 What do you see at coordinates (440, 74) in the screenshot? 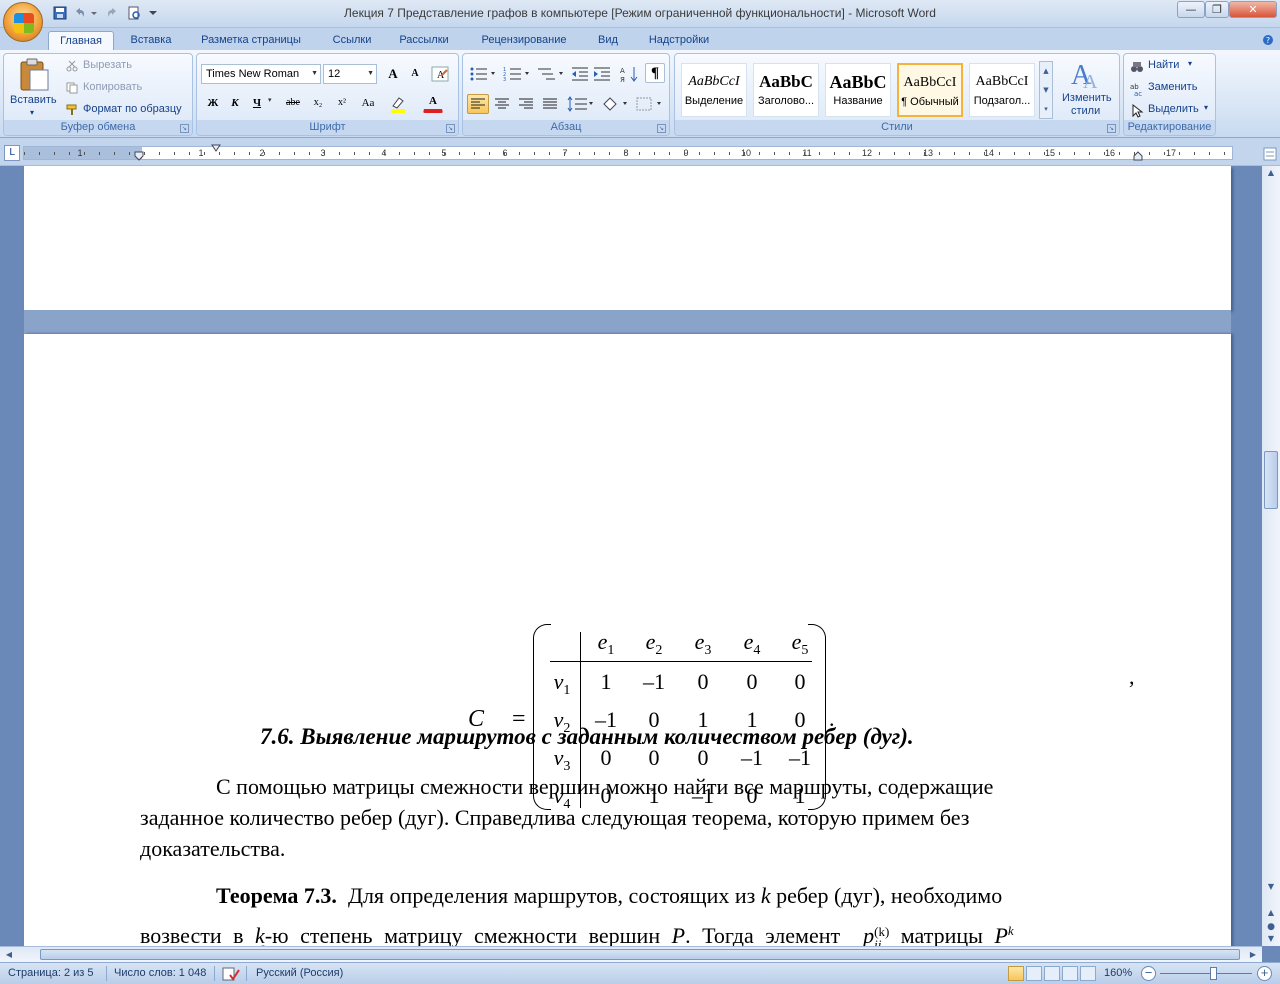
I see `clear-formatting-icon: A` at bounding box center [440, 74].